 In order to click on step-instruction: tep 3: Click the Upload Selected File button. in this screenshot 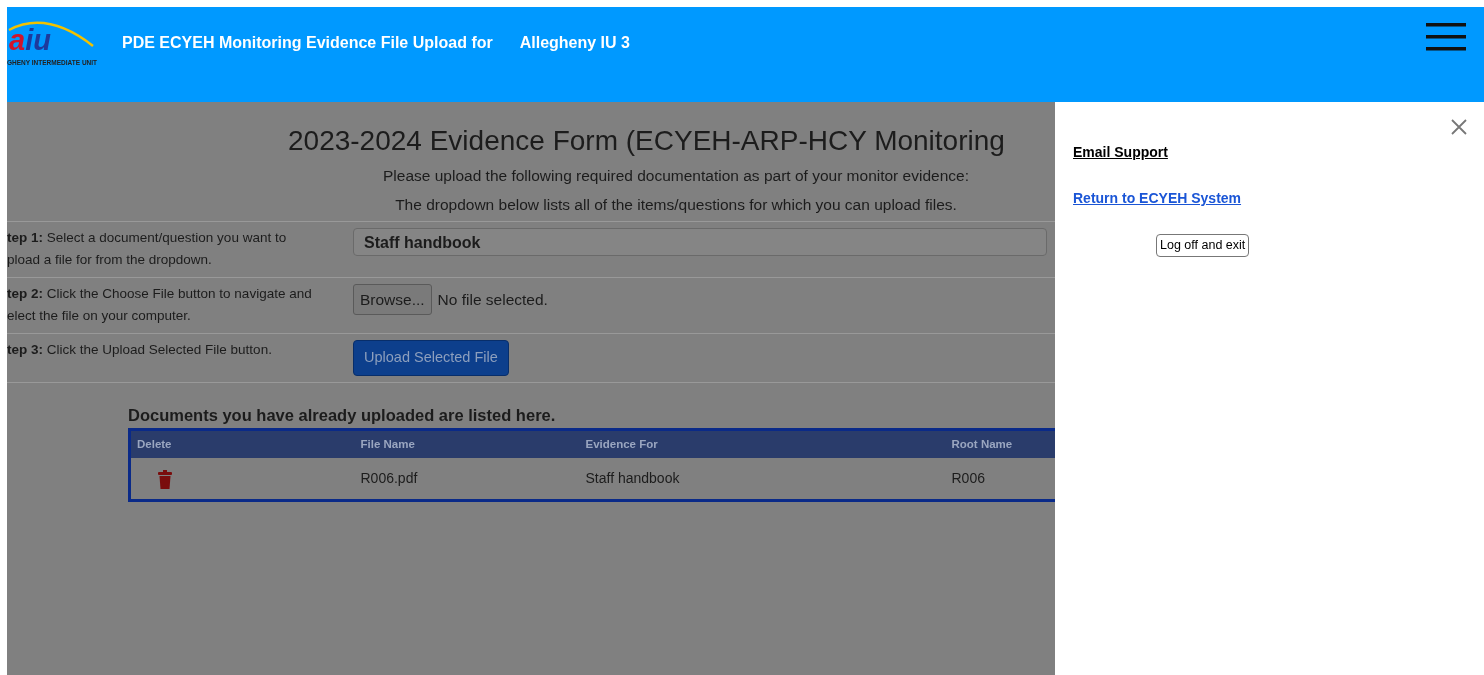, I will do `click(140, 350)`.